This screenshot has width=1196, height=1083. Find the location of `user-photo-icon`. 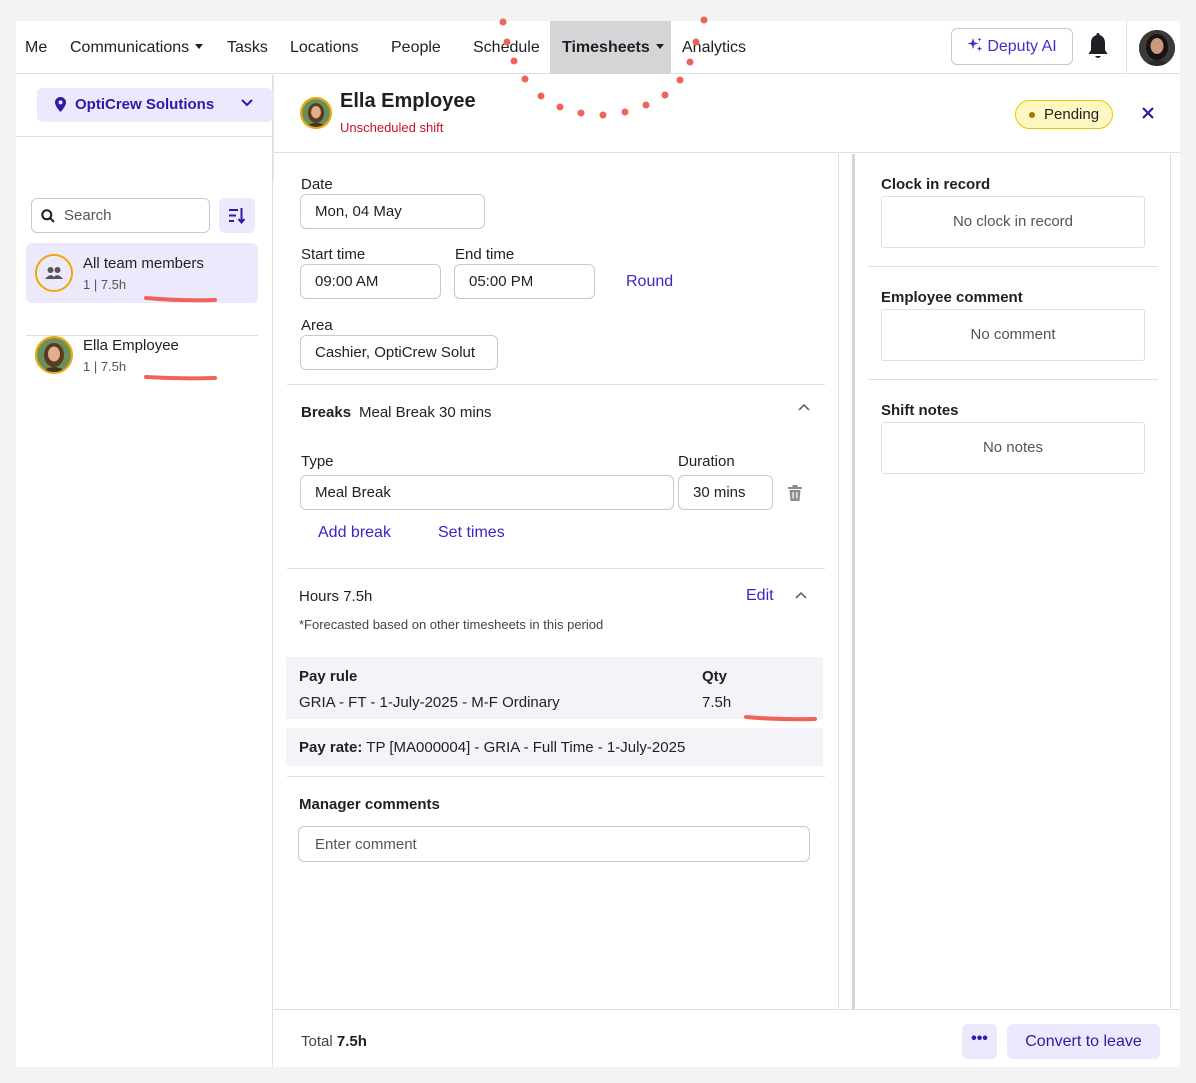

user-photo-icon is located at coordinates (1157, 48).